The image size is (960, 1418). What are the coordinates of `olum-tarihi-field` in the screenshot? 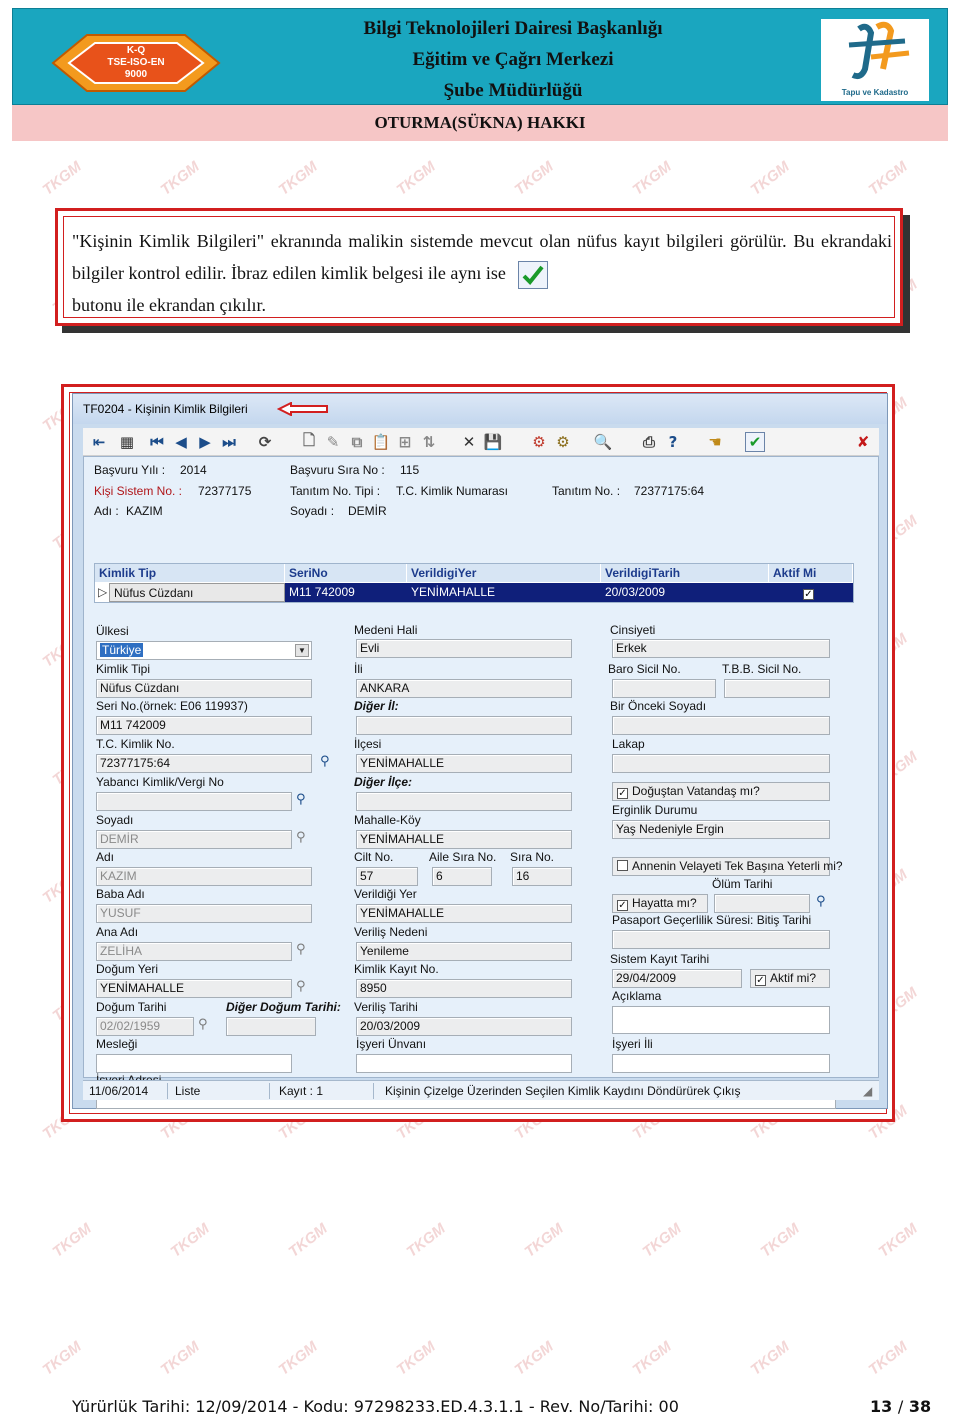 It's located at (762, 903).